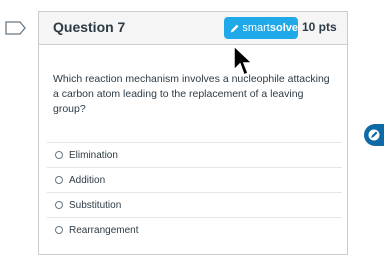 Image resolution: width=384 pixels, height=267 pixels. I want to click on question-title: Question 7, so click(89, 27).